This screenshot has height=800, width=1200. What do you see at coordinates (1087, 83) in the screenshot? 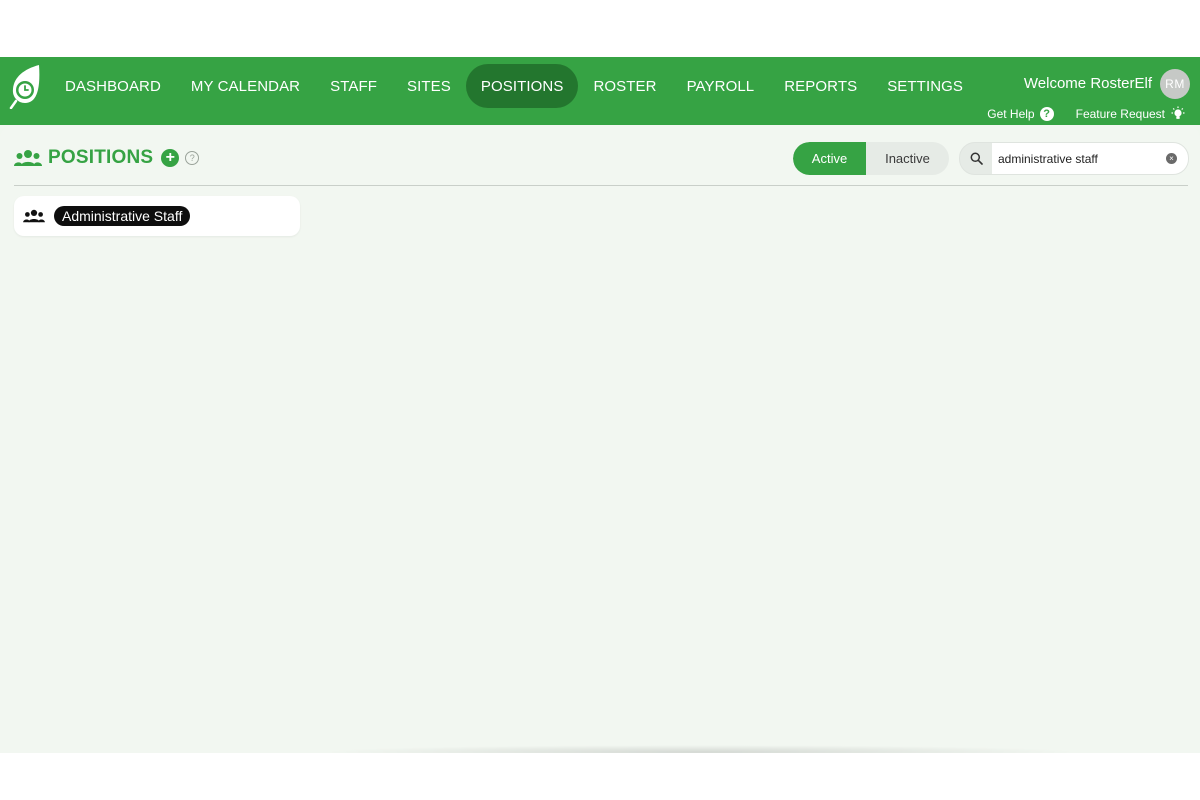
I see `welcome-text: Welcome RosterElf` at bounding box center [1087, 83].